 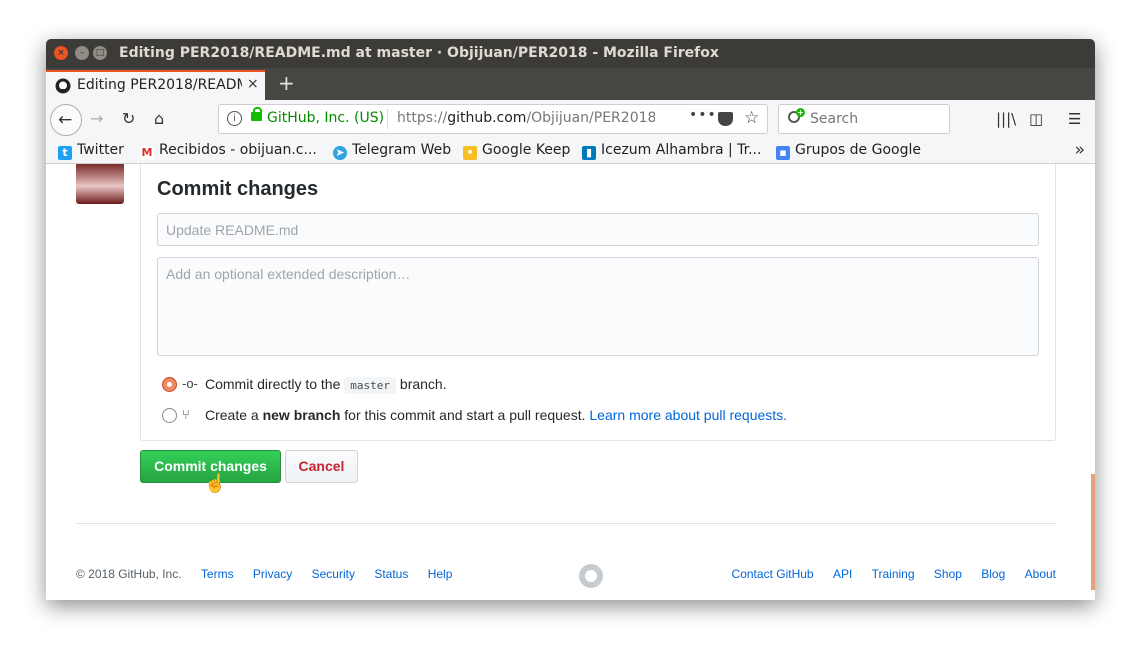 I want to click on add-search-engine-icon: +, so click(x=800, y=112).